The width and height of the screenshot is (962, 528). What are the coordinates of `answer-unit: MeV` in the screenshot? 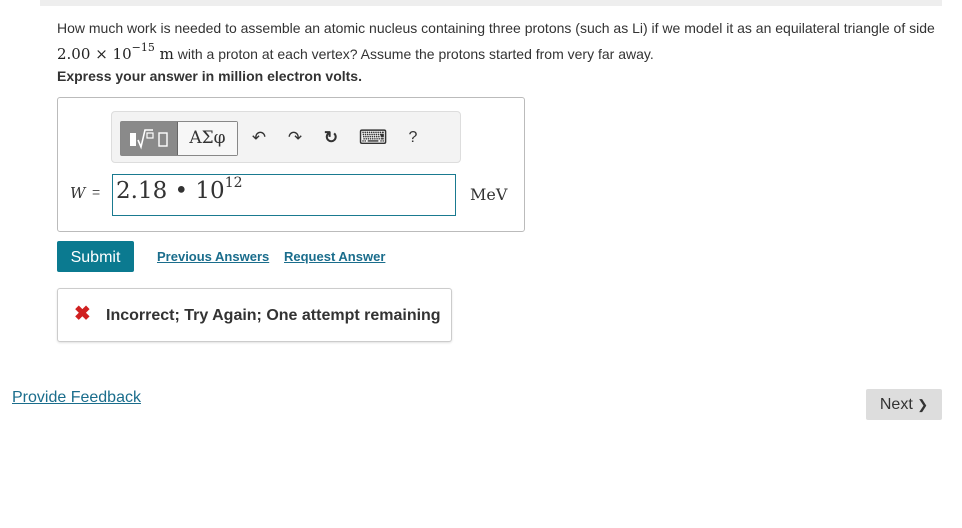 It's located at (489, 194).